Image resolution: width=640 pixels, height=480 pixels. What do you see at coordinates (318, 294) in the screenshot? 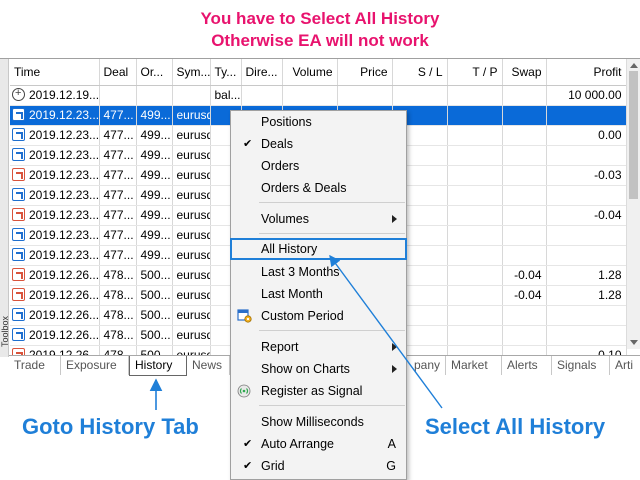
I see `menu-item-last-month: Last Month` at bounding box center [318, 294].